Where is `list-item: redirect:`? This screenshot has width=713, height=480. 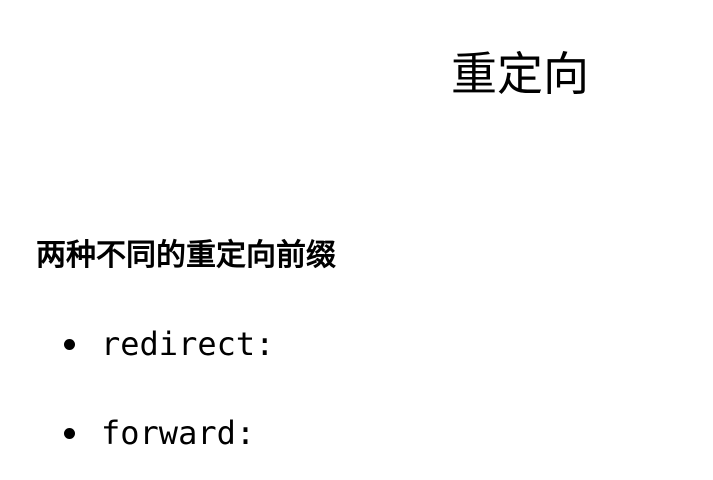
list-item: redirect: is located at coordinates (169, 344).